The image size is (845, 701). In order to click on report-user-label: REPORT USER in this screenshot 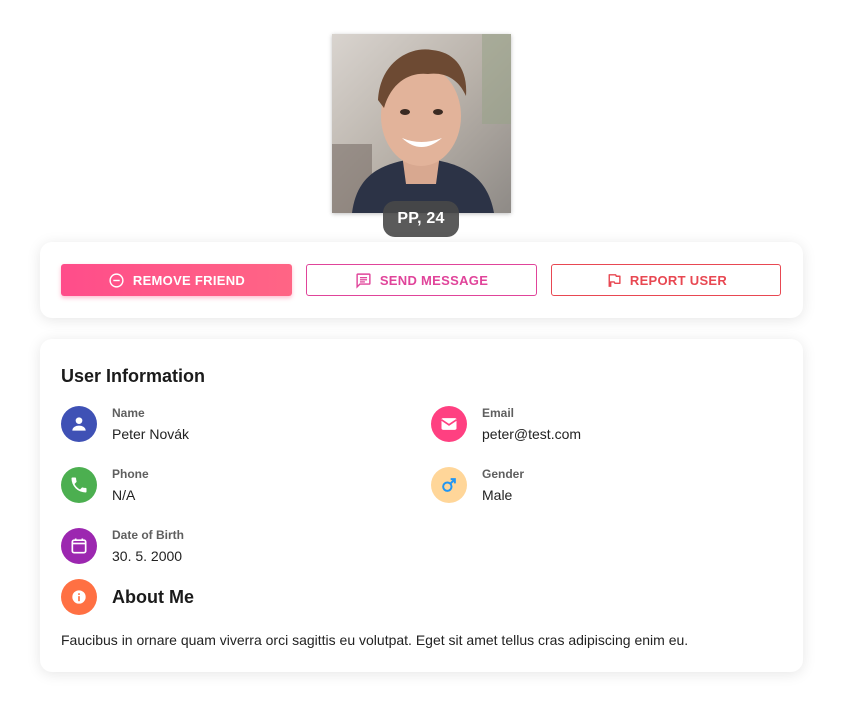, I will do `click(678, 280)`.